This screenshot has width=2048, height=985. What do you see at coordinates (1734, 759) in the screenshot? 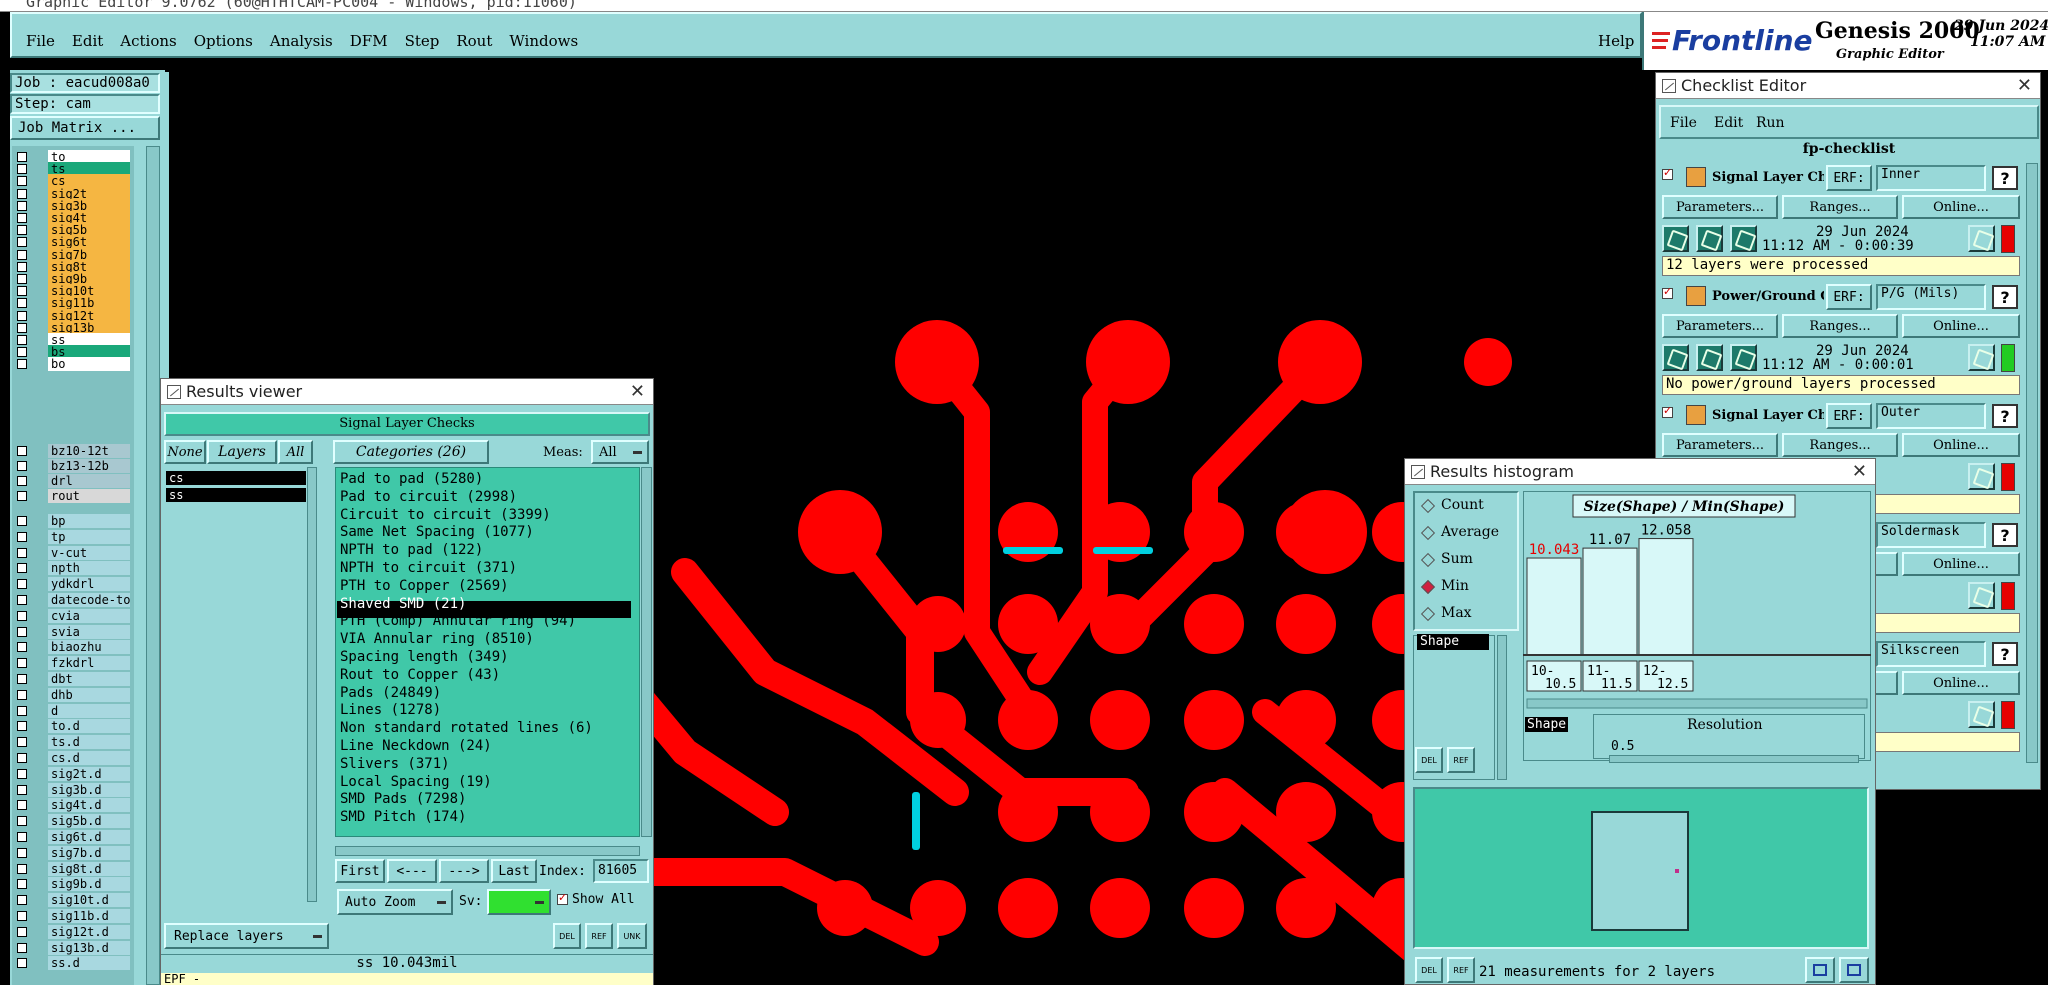
I see `resolution-slider` at bounding box center [1734, 759].